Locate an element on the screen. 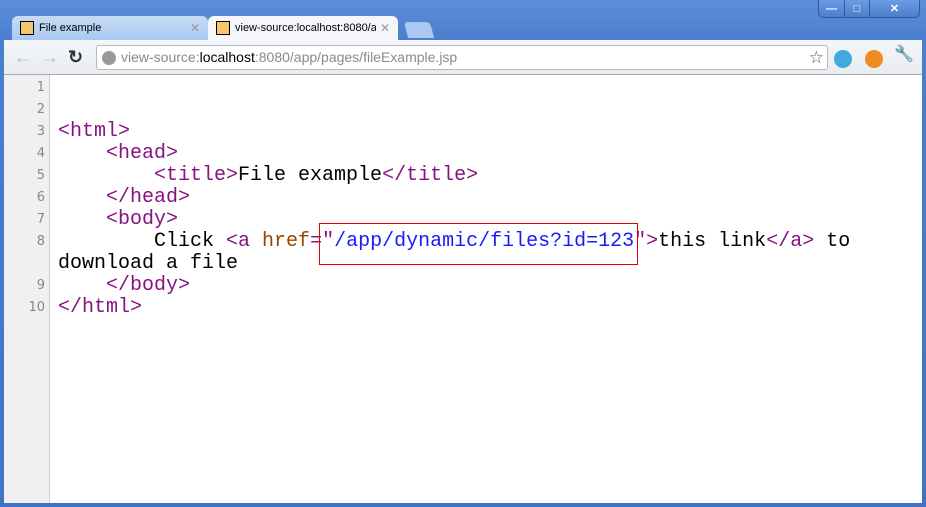  reload-button: ↻ is located at coordinates (75, 57).